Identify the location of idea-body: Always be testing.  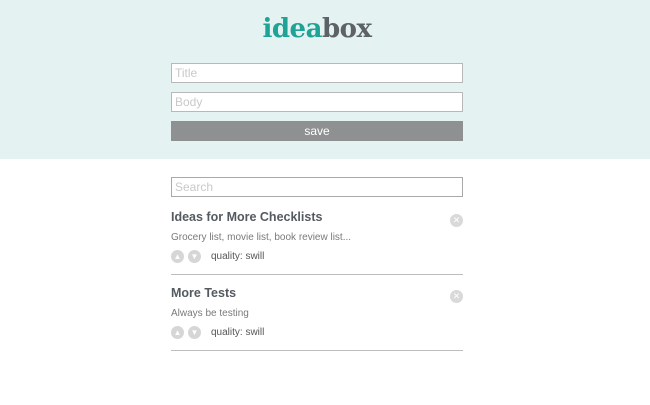
(210, 313).